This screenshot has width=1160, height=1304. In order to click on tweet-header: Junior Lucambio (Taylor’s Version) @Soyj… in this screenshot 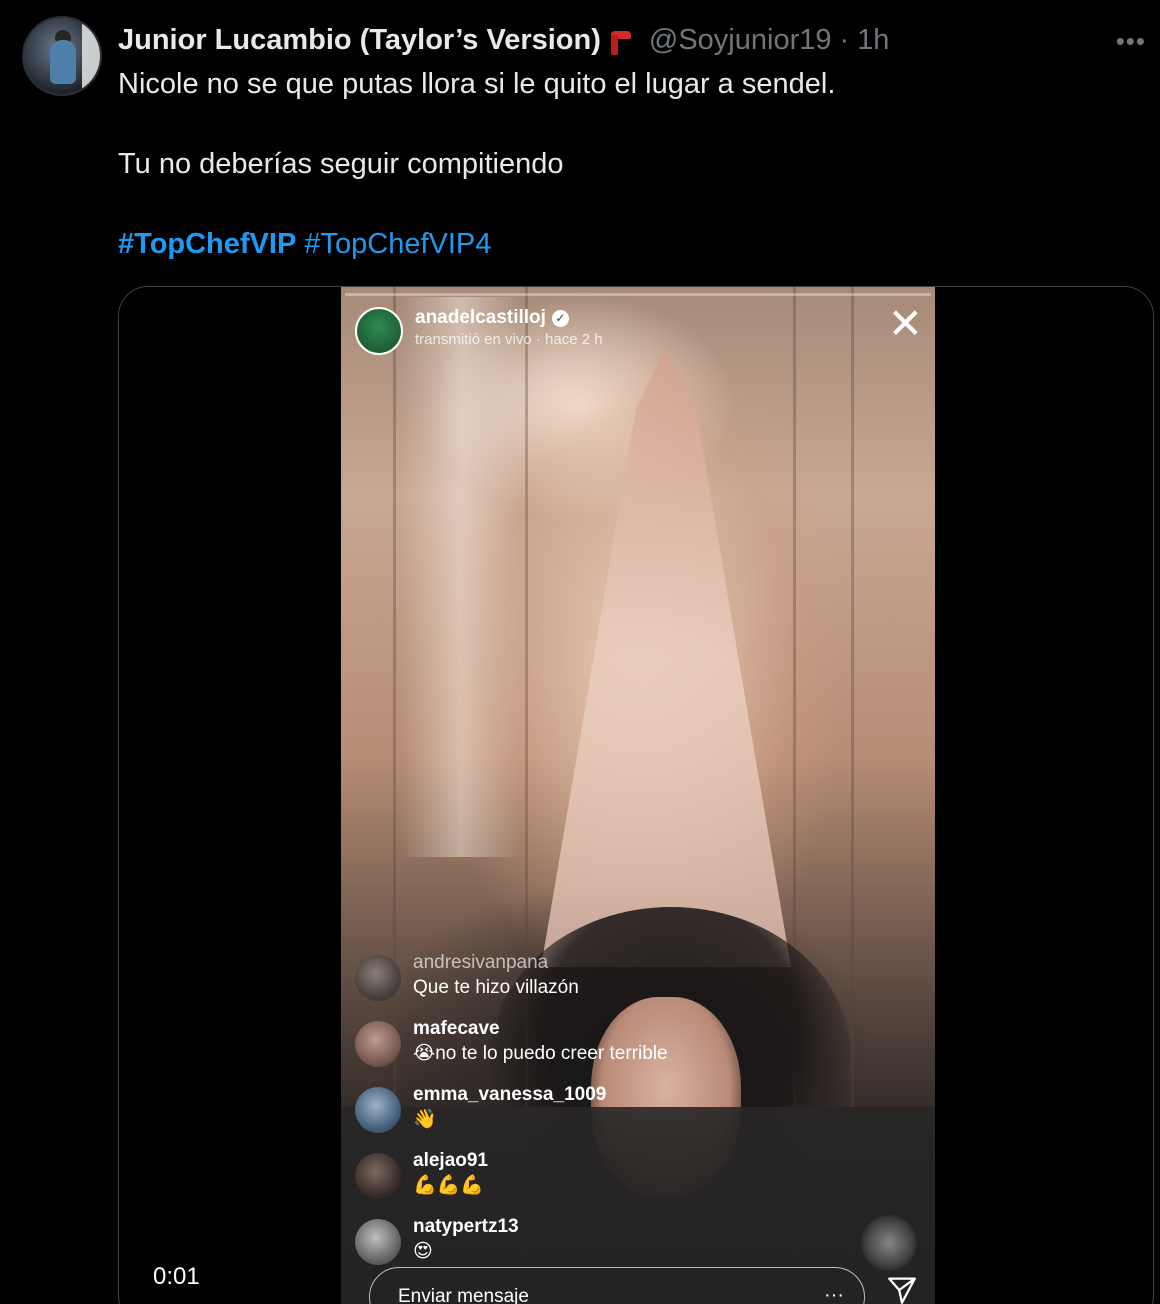, I will do `click(503, 40)`.